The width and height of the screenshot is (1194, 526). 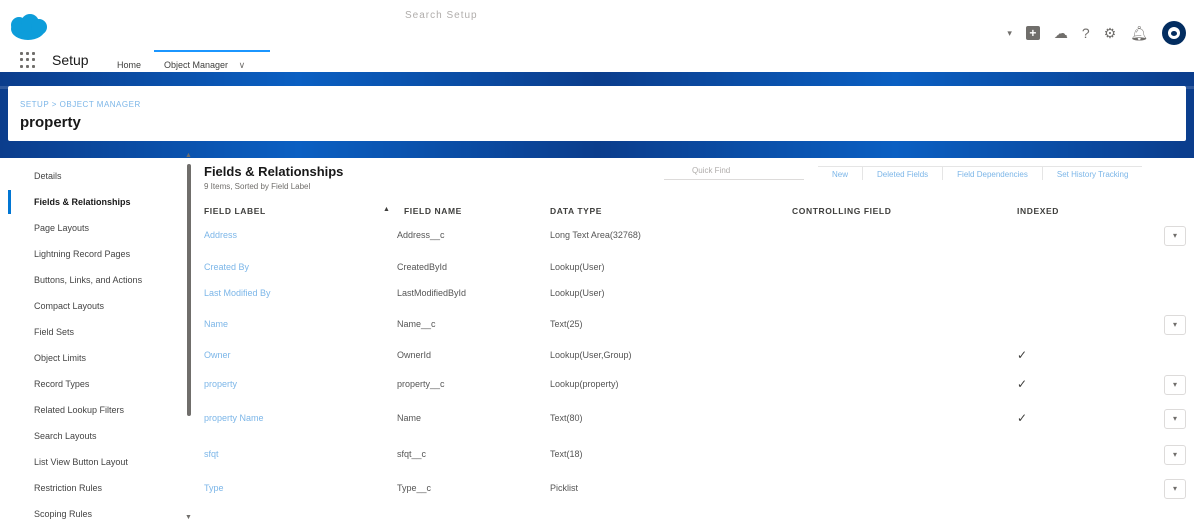 I want to click on page-header: SETUP > OBJECT MANAGER property, so click(x=597, y=113).